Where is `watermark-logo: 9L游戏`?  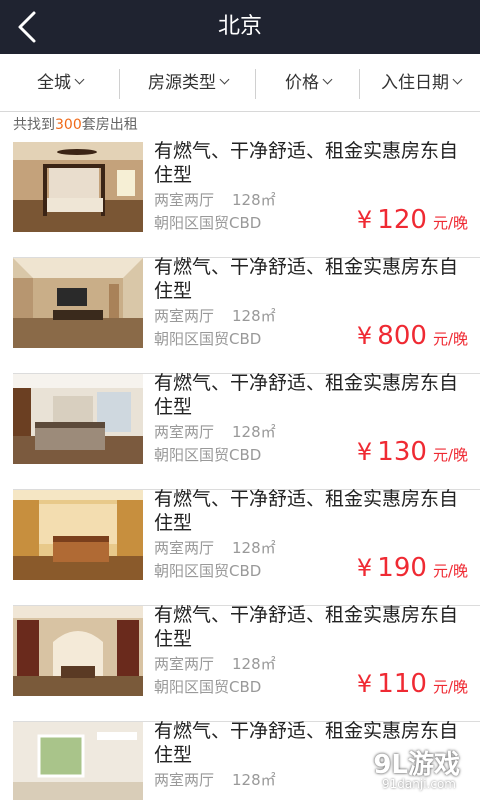
watermark-logo: 9L游戏 is located at coordinates (416, 765).